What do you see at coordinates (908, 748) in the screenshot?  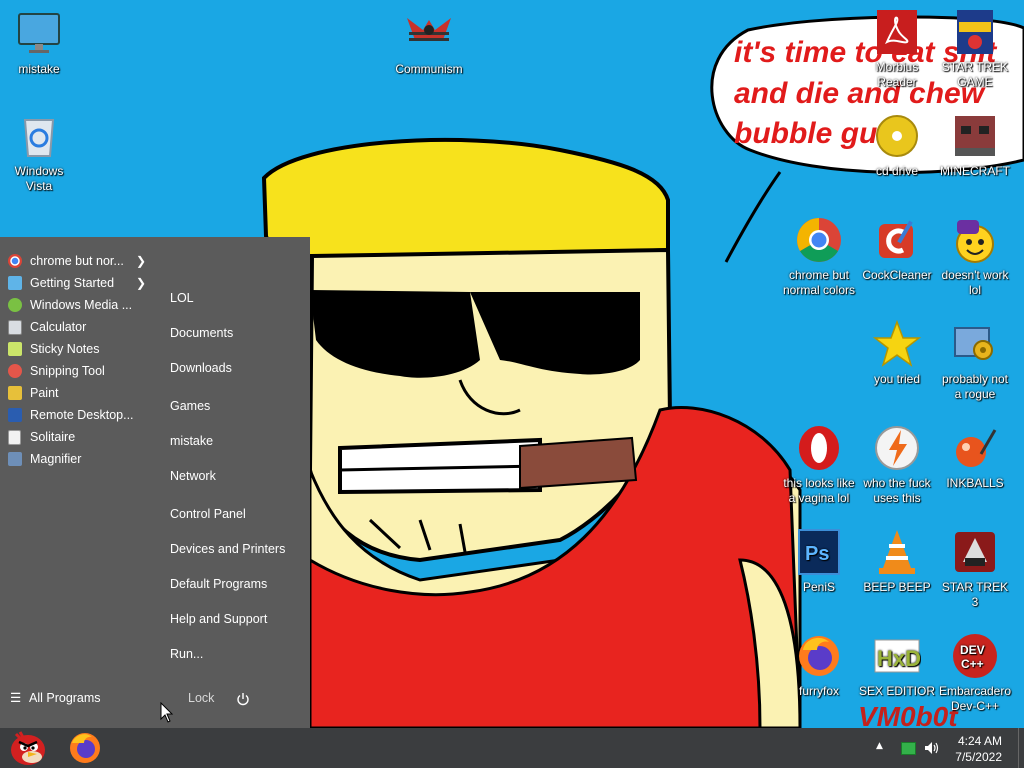 I see `network-icon` at bounding box center [908, 748].